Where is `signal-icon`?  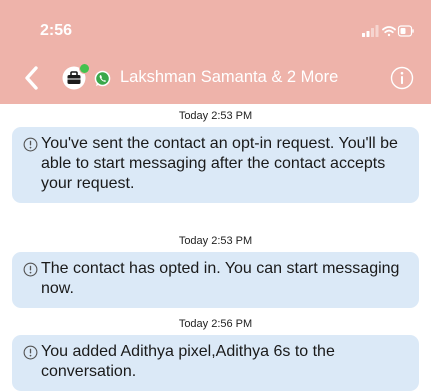 signal-icon is located at coordinates (370, 31).